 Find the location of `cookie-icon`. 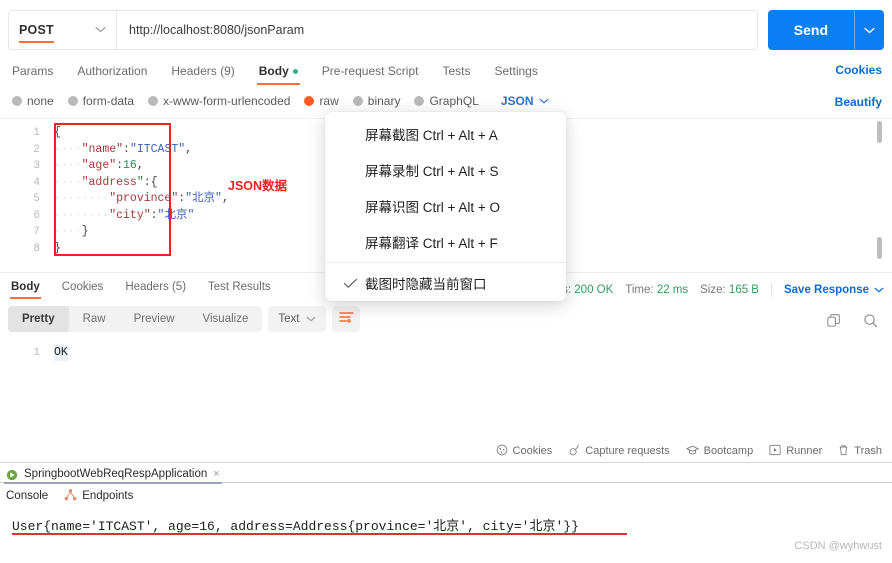

cookie-icon is located at coordinates (502, 451).